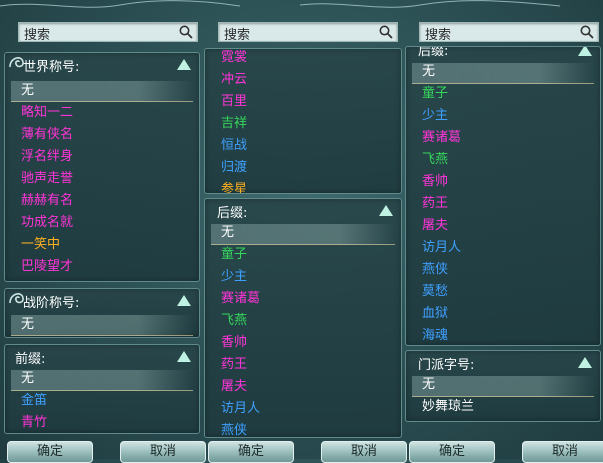 The width and height of the screenshot is (603, 463). I want to click on middle-list-panel: 霓裳 冲云 百里 吉祥 恒战 归渡 参星, so click(303, 121).